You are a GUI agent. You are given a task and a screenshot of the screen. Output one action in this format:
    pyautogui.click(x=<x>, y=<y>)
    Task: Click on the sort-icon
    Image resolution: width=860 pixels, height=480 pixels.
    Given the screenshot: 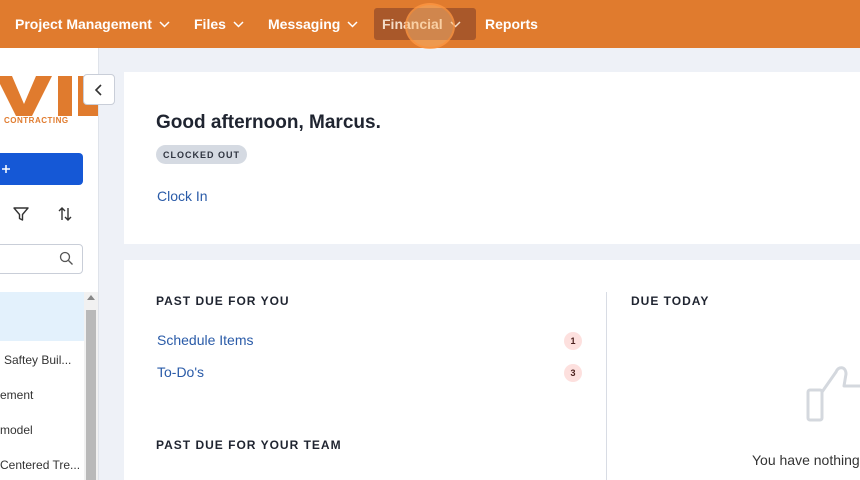 What is the action you would take?
    pyautogui.click(x=65, y=214)
    